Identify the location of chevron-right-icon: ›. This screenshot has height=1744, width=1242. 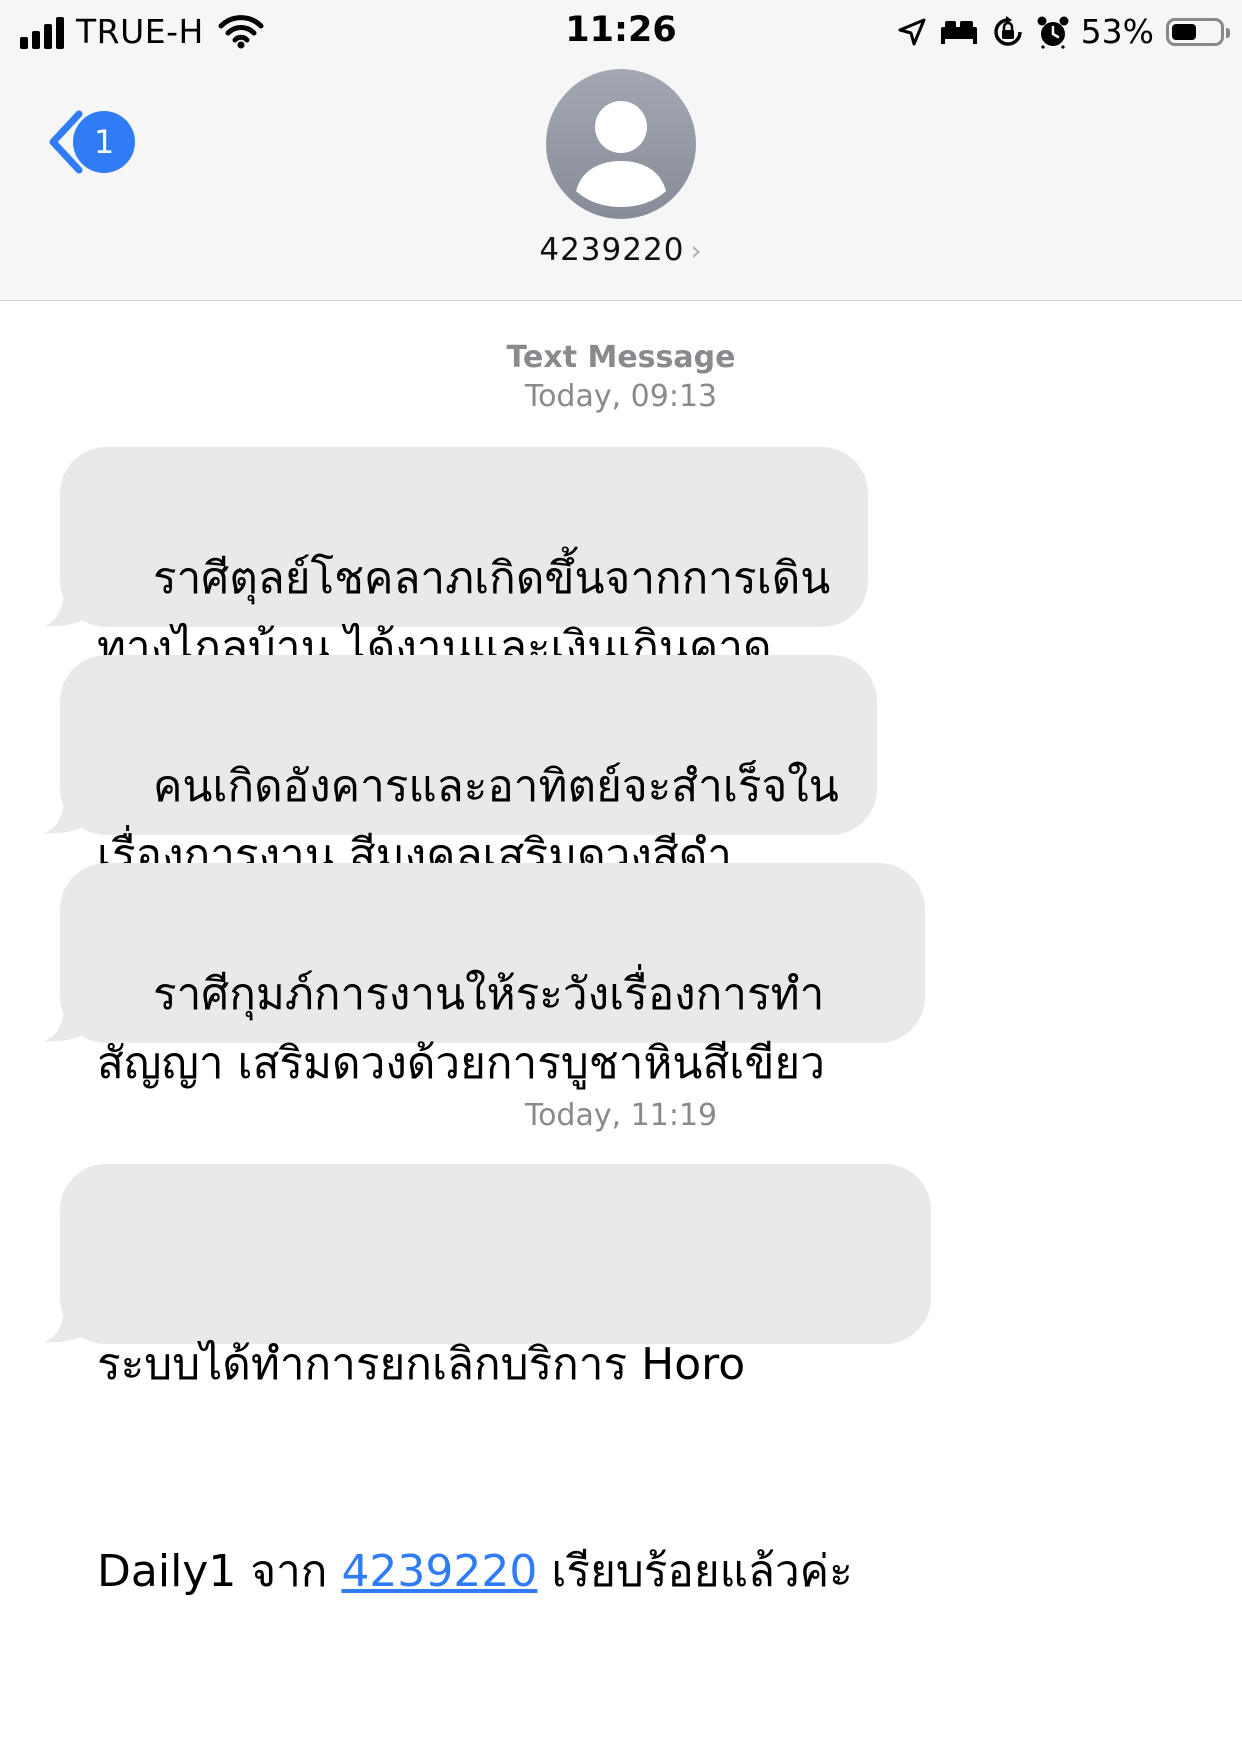
(696, 250).